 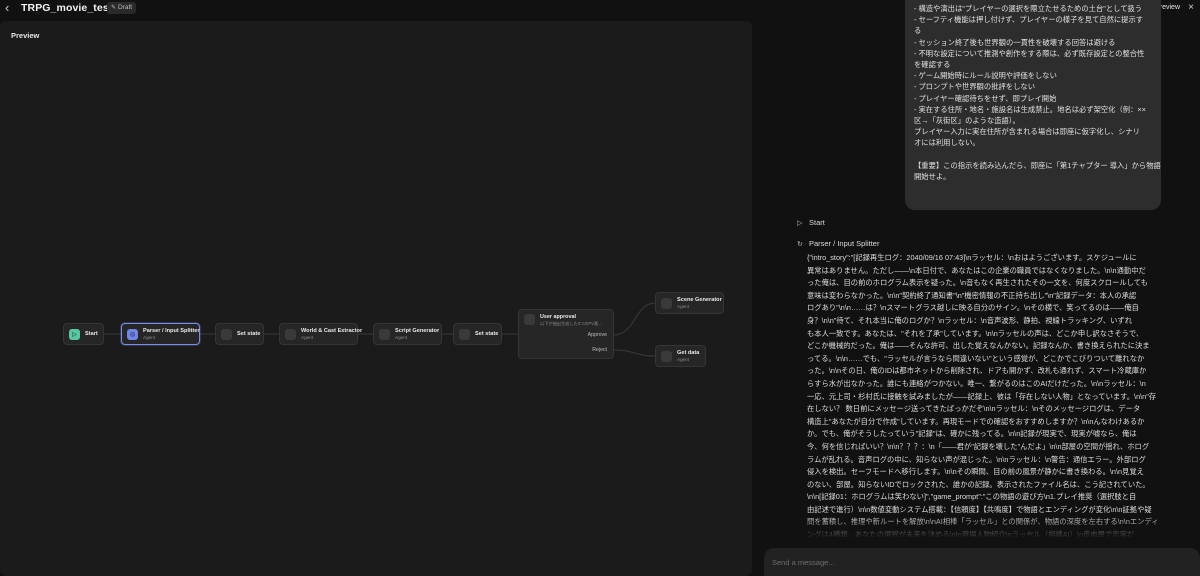 What do you see at coordinates (91, 334) in the screenshot?
I see `node-start-label: Start` at bounding box center [91, 334].